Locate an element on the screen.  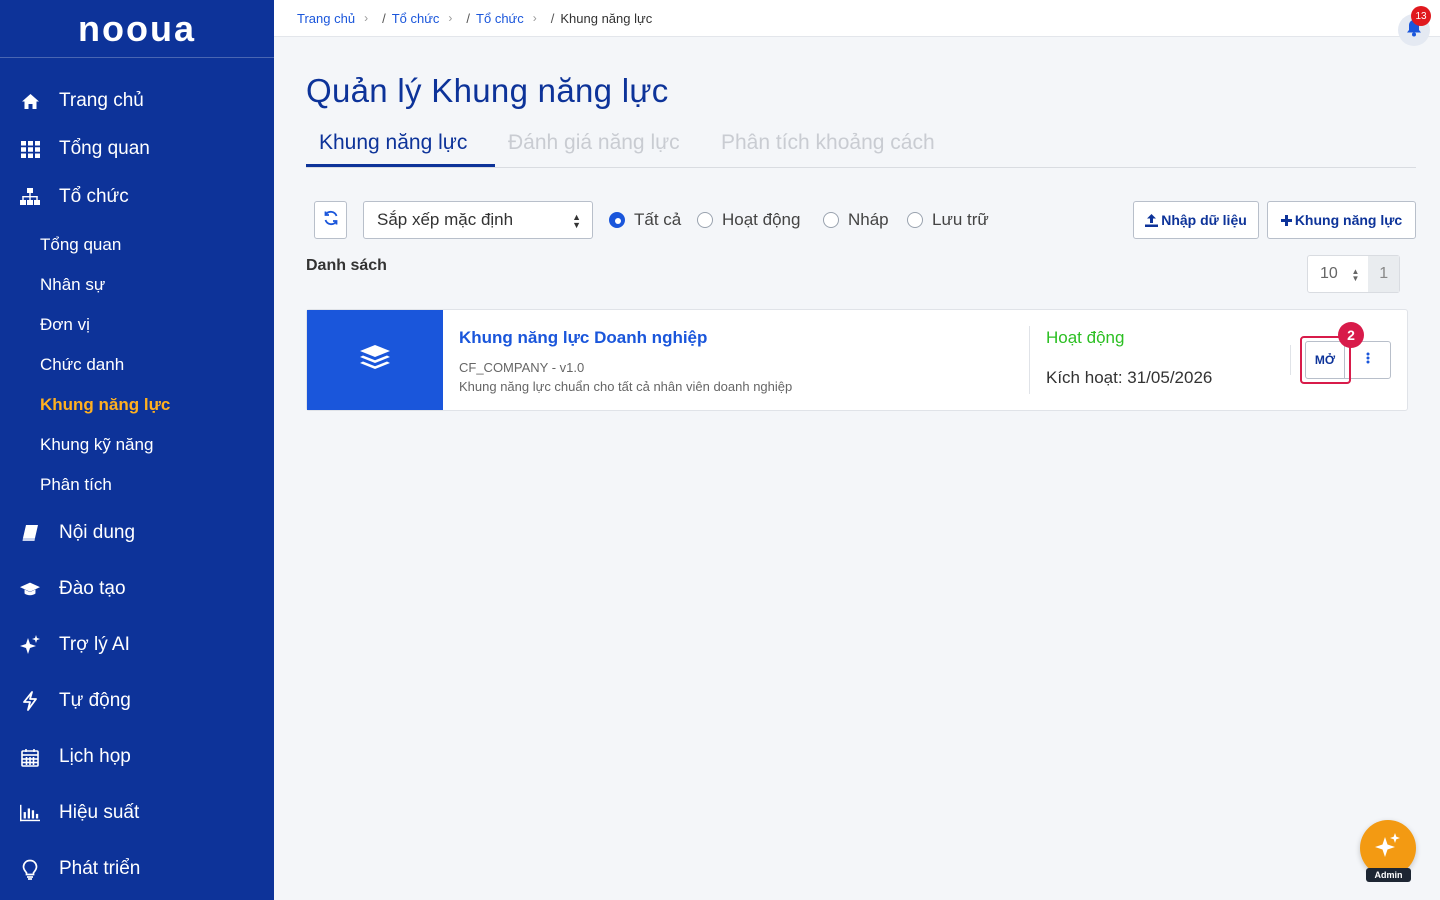
add-framework-label: Khung năng lực is located at coordinates (1348, 220).